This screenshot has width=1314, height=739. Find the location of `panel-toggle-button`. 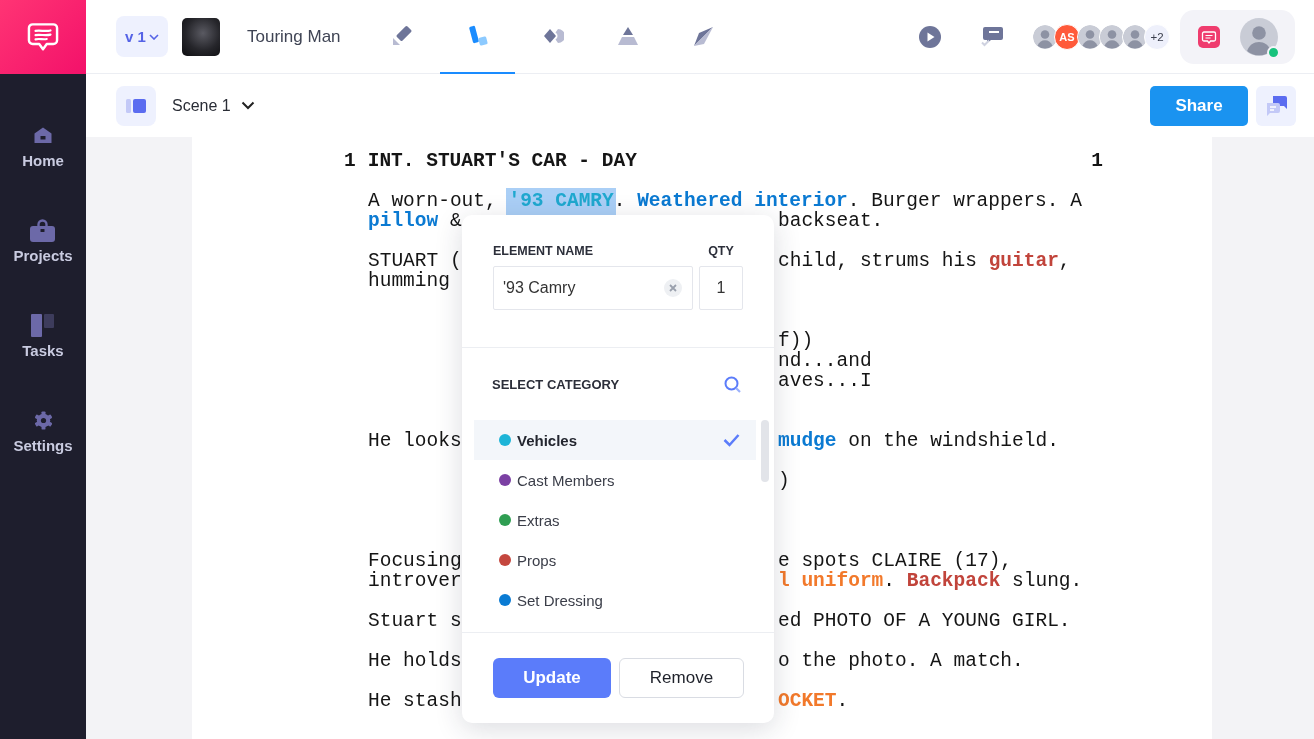

panel-toggle-button is located at coordinates (136, 105).